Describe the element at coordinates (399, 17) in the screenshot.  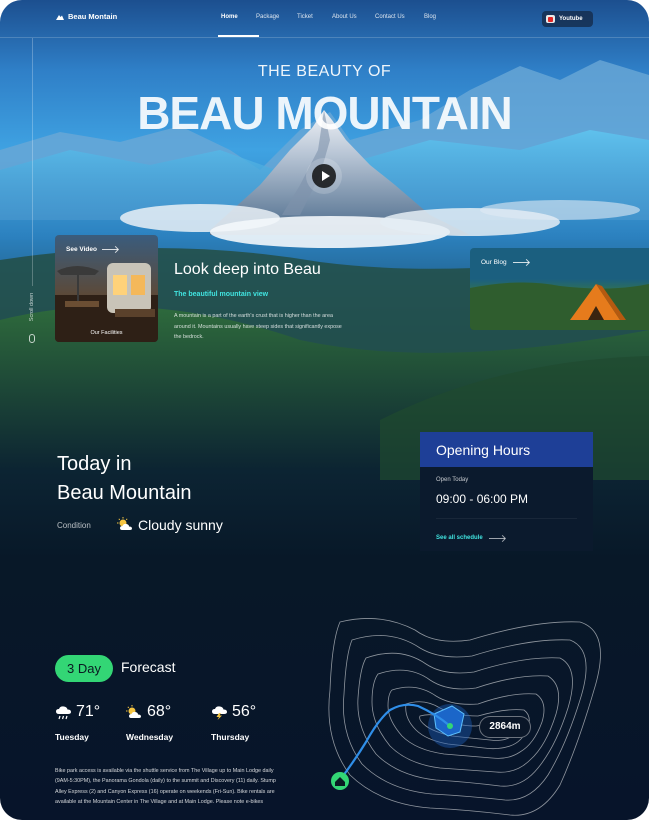
I see `nav-item-contact-us: Contact Us` at that location.